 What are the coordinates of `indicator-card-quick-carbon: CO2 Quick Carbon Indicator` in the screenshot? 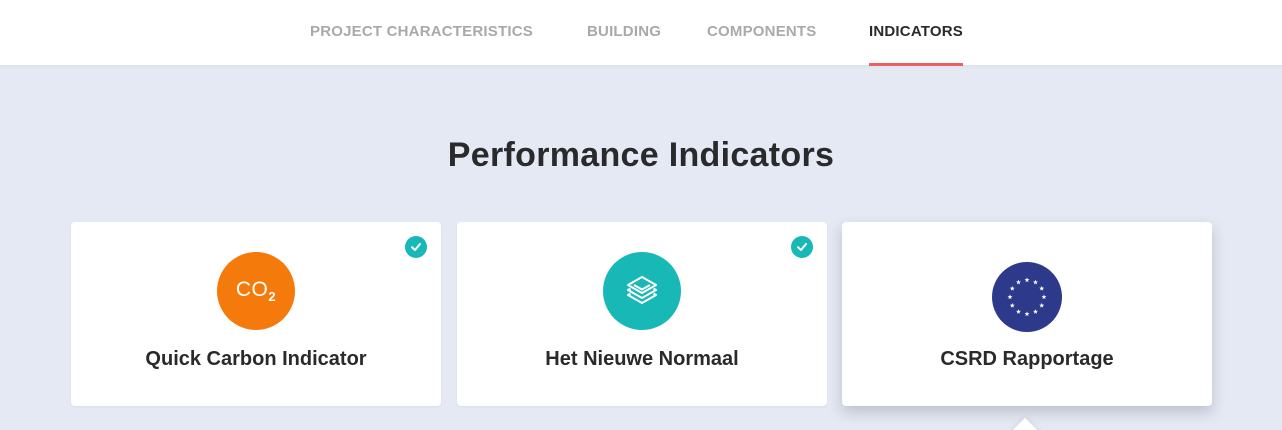 It's located at (256, 314).